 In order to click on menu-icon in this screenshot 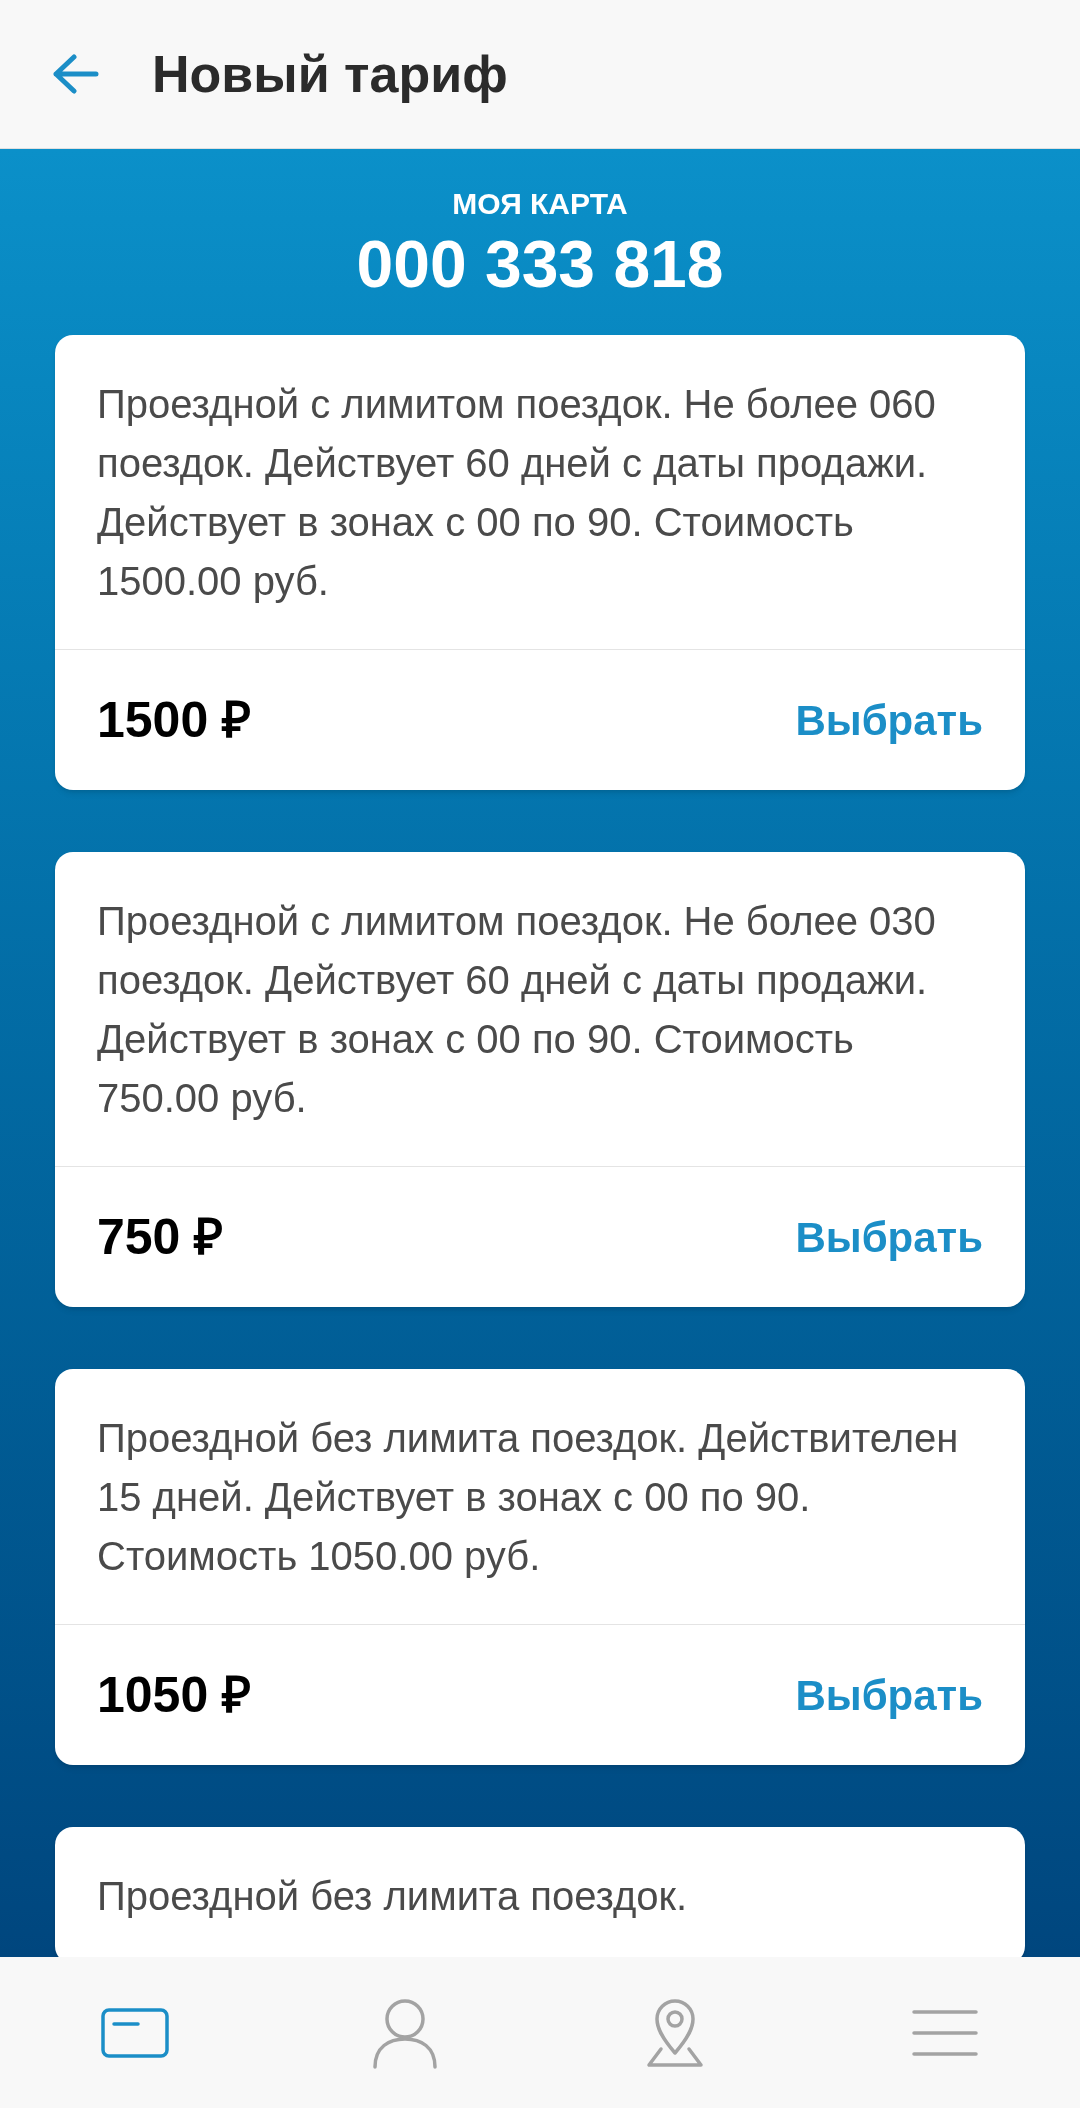, I will do `click(945, 2032)`.